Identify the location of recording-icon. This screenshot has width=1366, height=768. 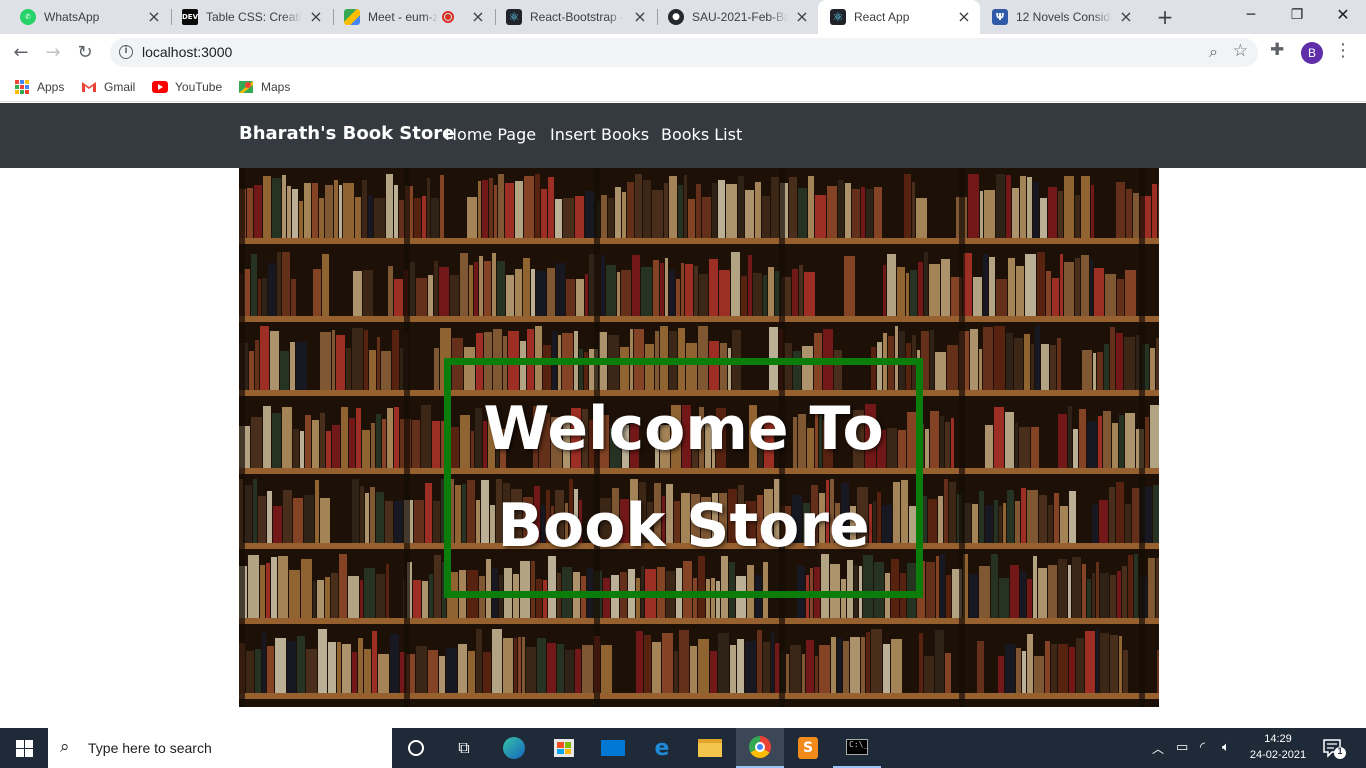
(448, 17).